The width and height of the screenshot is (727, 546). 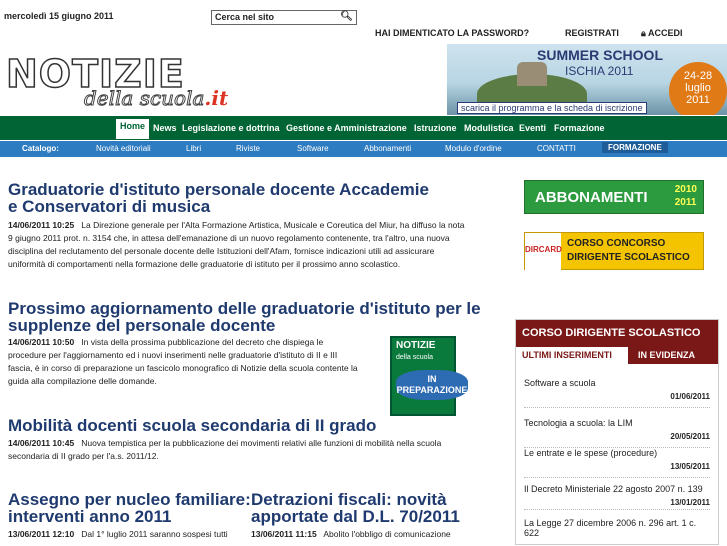 I want to click on abbonamenti-banner: ABBONAMENTI 2010 2011, so click(x=614, y=197).